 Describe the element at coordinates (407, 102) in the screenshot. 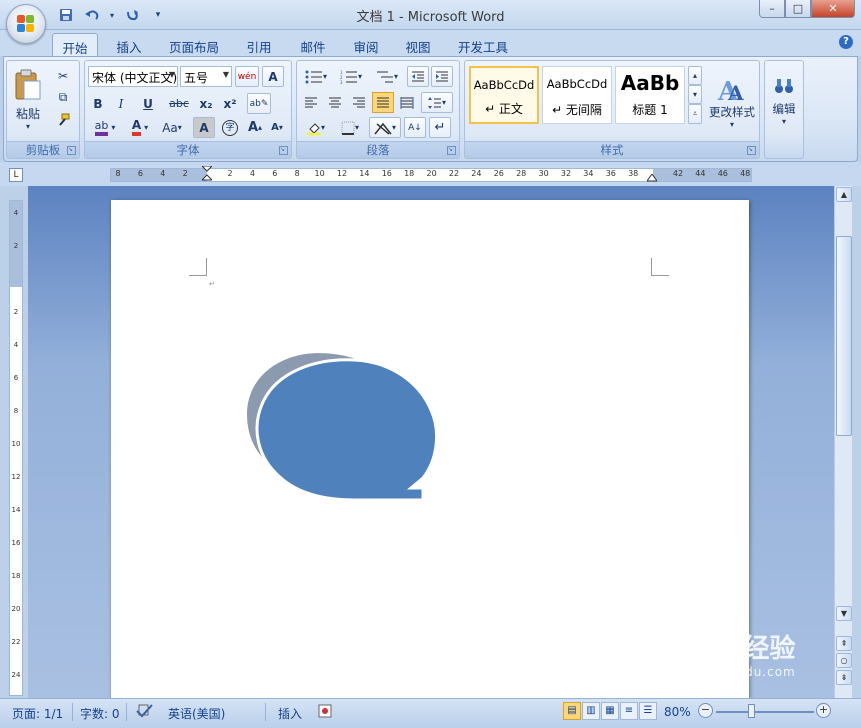

I see `distributed-icon` at that location.